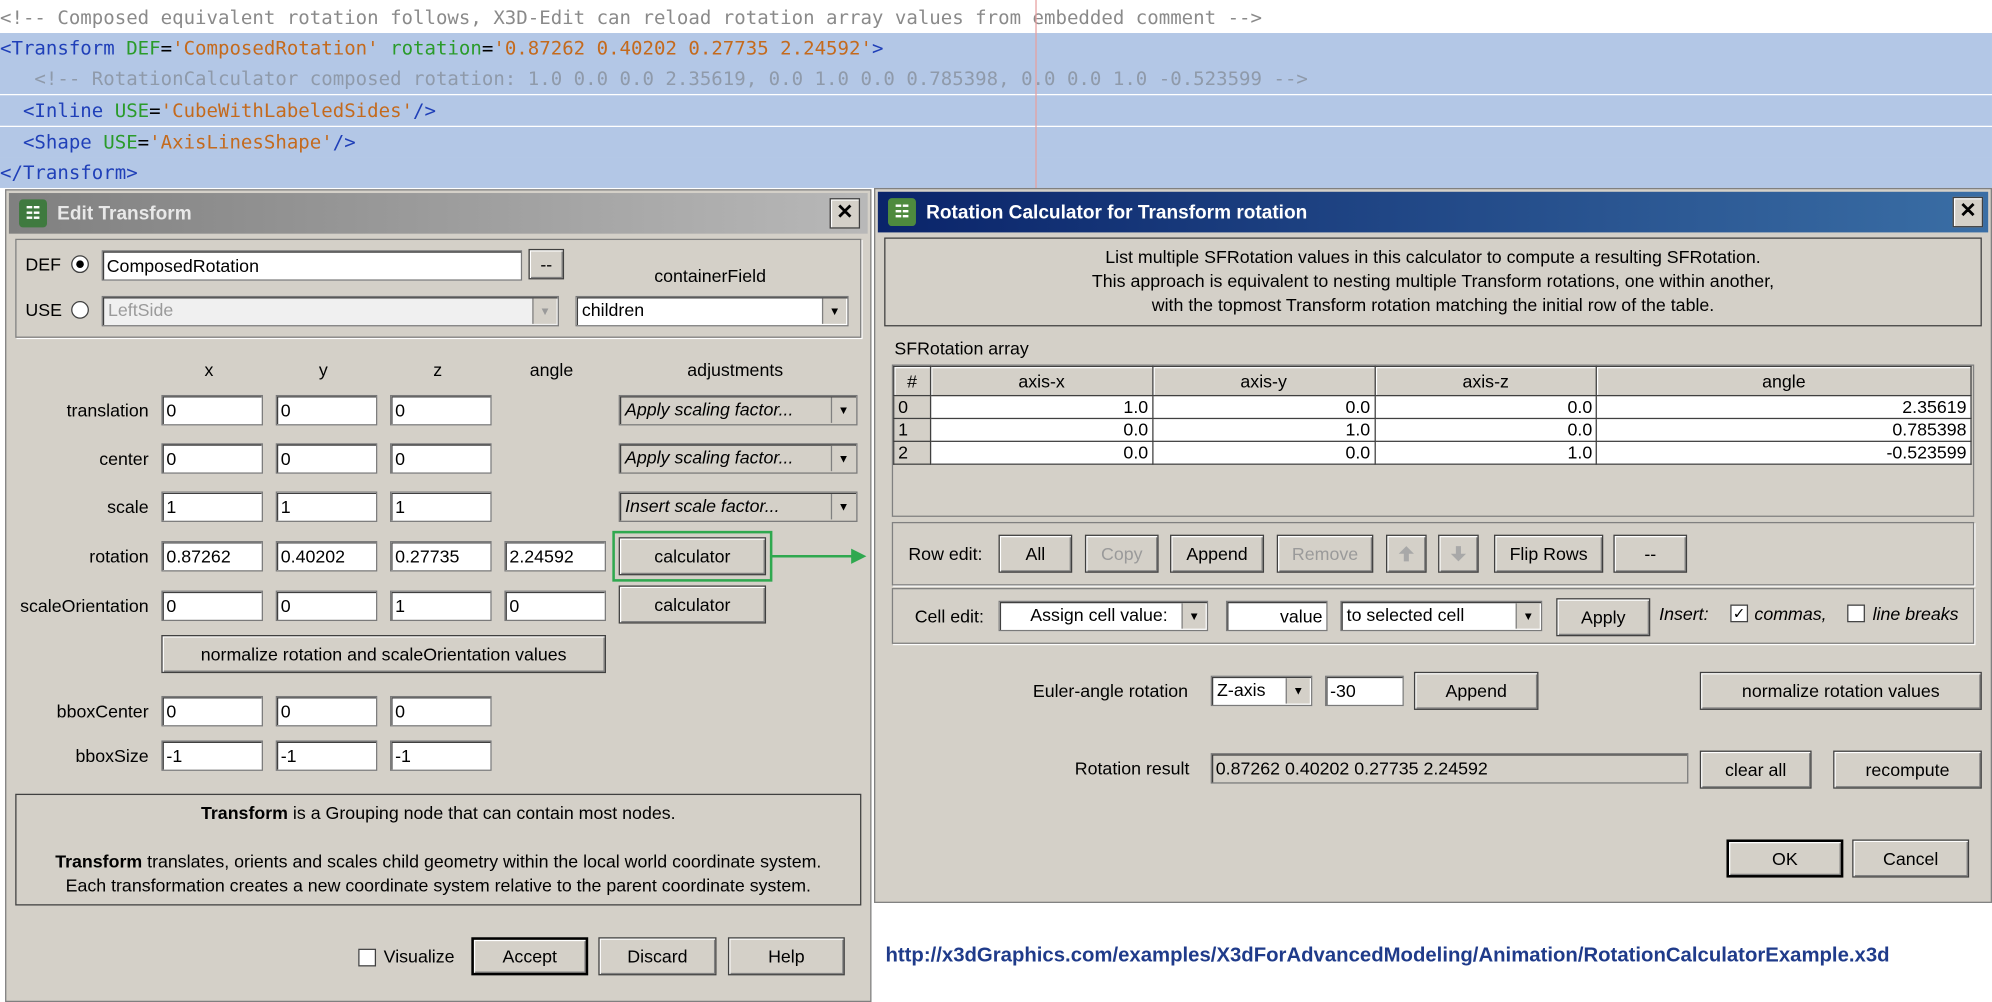  I want to click on xml-tag: </Transform>, so click(69, 173).